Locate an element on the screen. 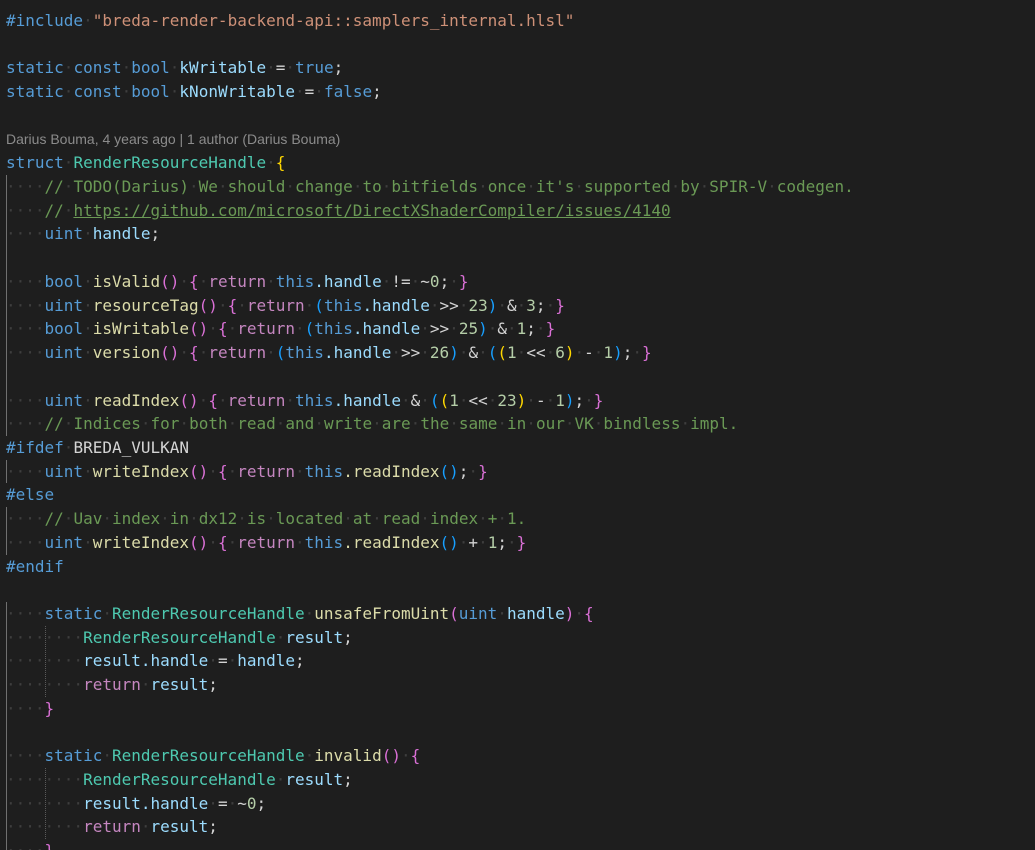  code-token: ·handle is located at coordinates (531, 613).